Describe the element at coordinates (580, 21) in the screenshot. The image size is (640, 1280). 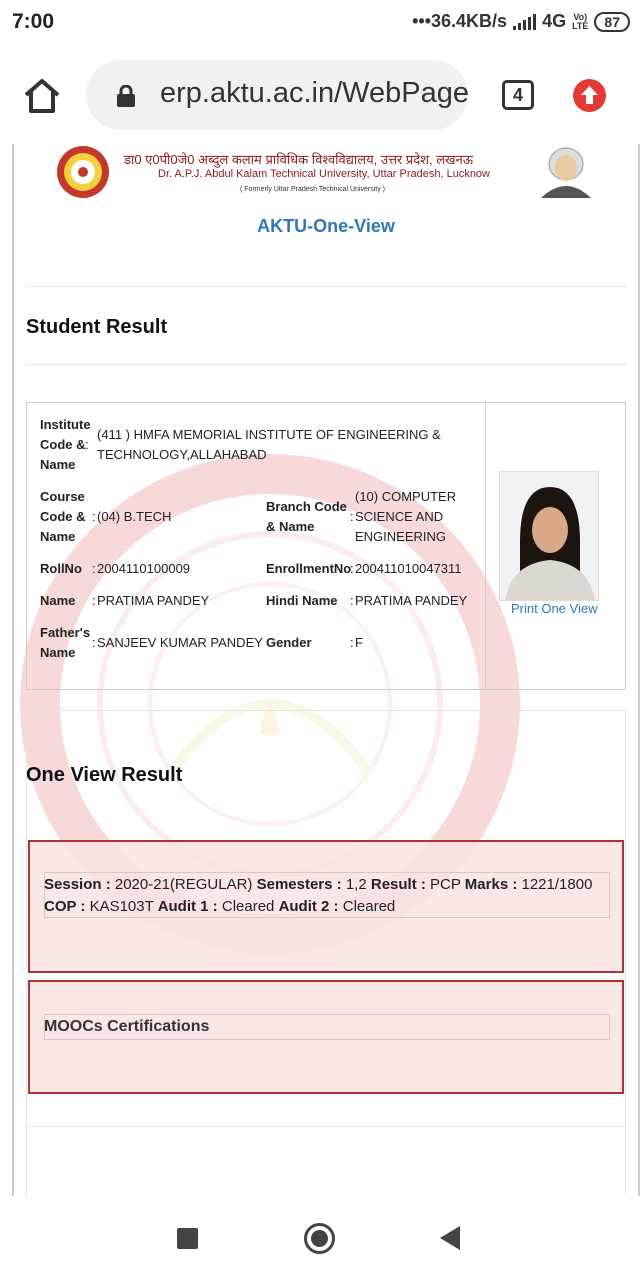
I see `volte-icon: Vo) LTE` at that location.